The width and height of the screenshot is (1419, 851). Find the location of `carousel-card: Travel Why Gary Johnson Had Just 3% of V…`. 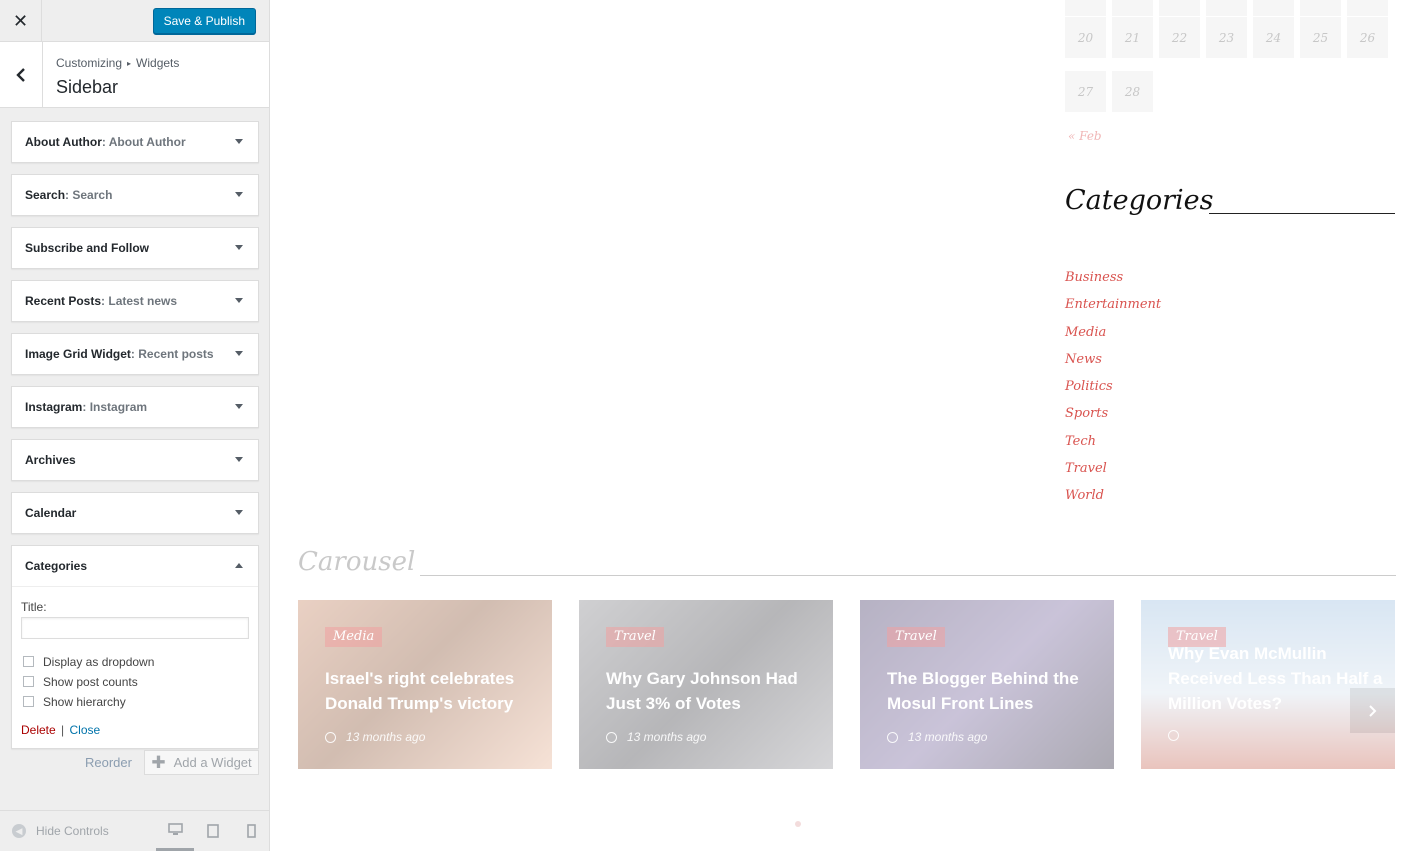

carousel-card: Travel Why Gary Johnson Had Just 3% of V… is located at coordinates (706, 684).